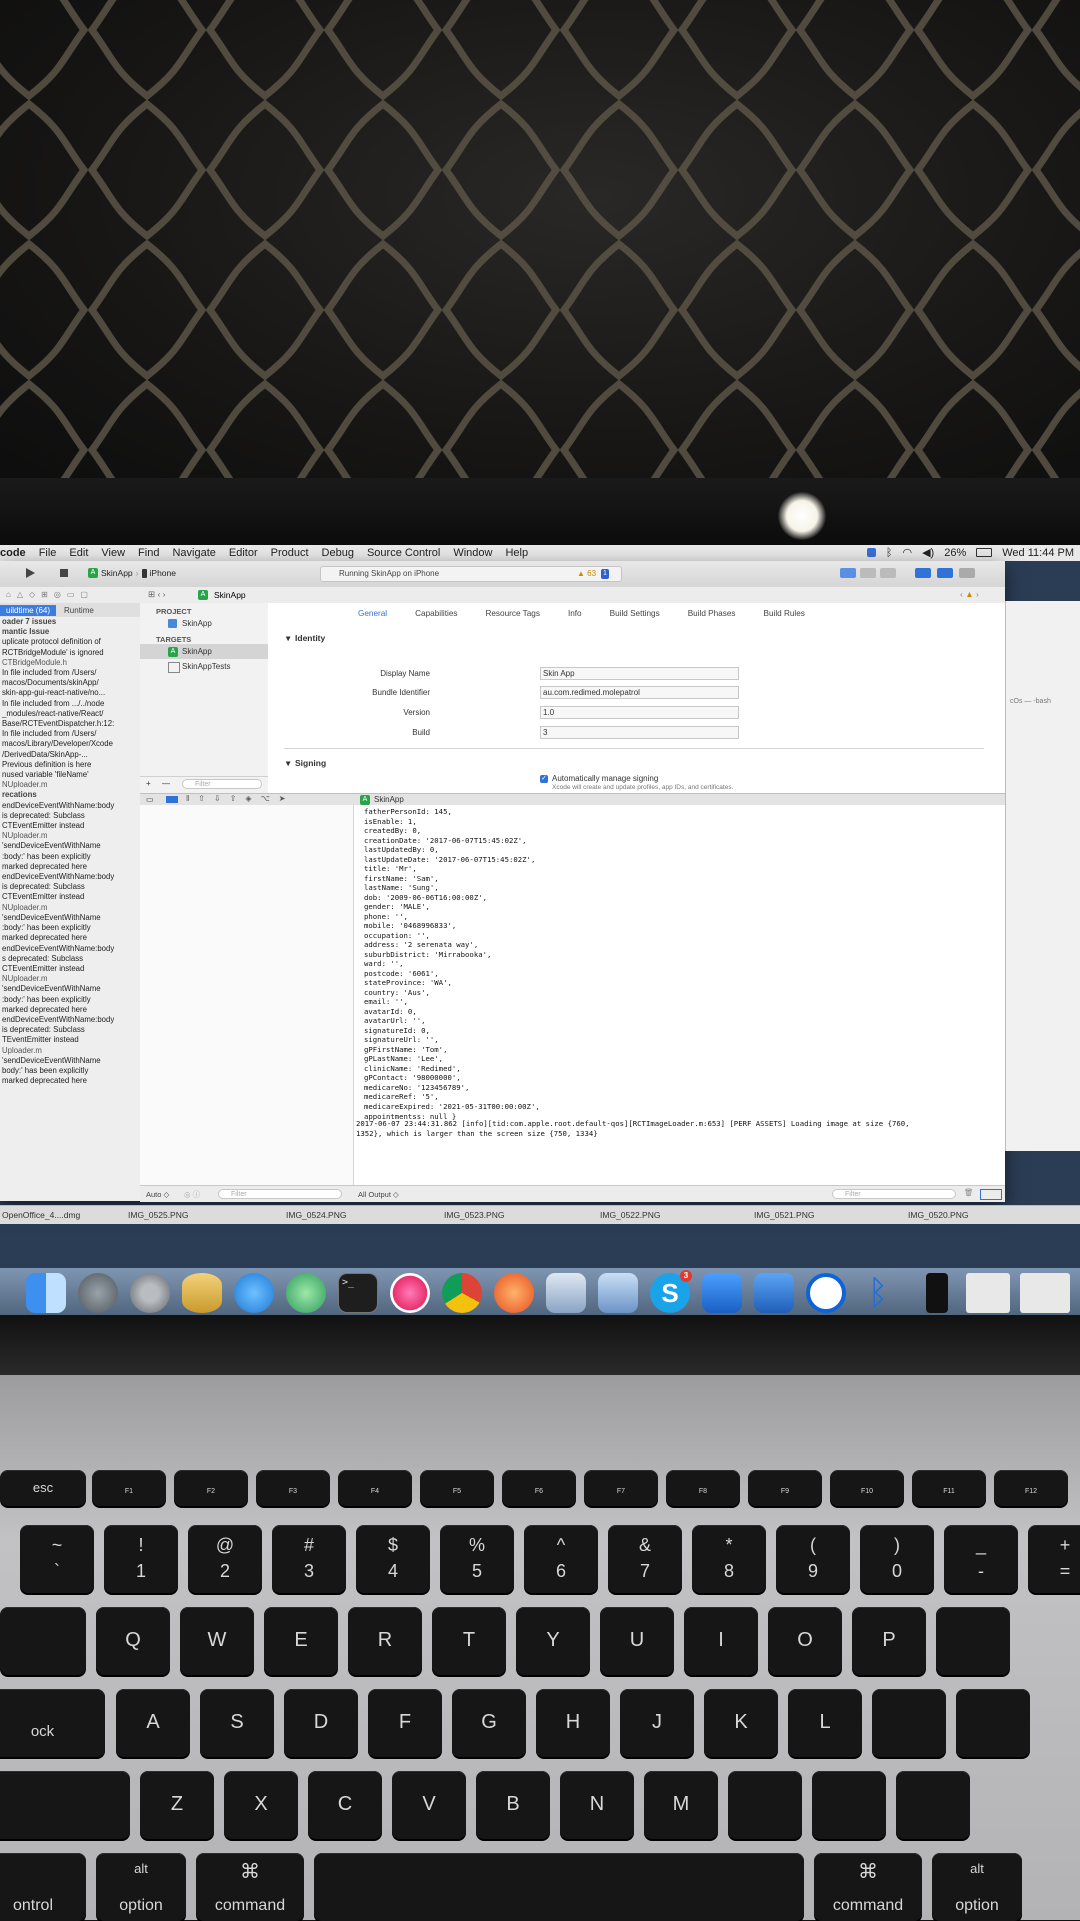 This screenshot has height=1921, width=1080. I want to click on key-f8: F8, so click(703, 1488).